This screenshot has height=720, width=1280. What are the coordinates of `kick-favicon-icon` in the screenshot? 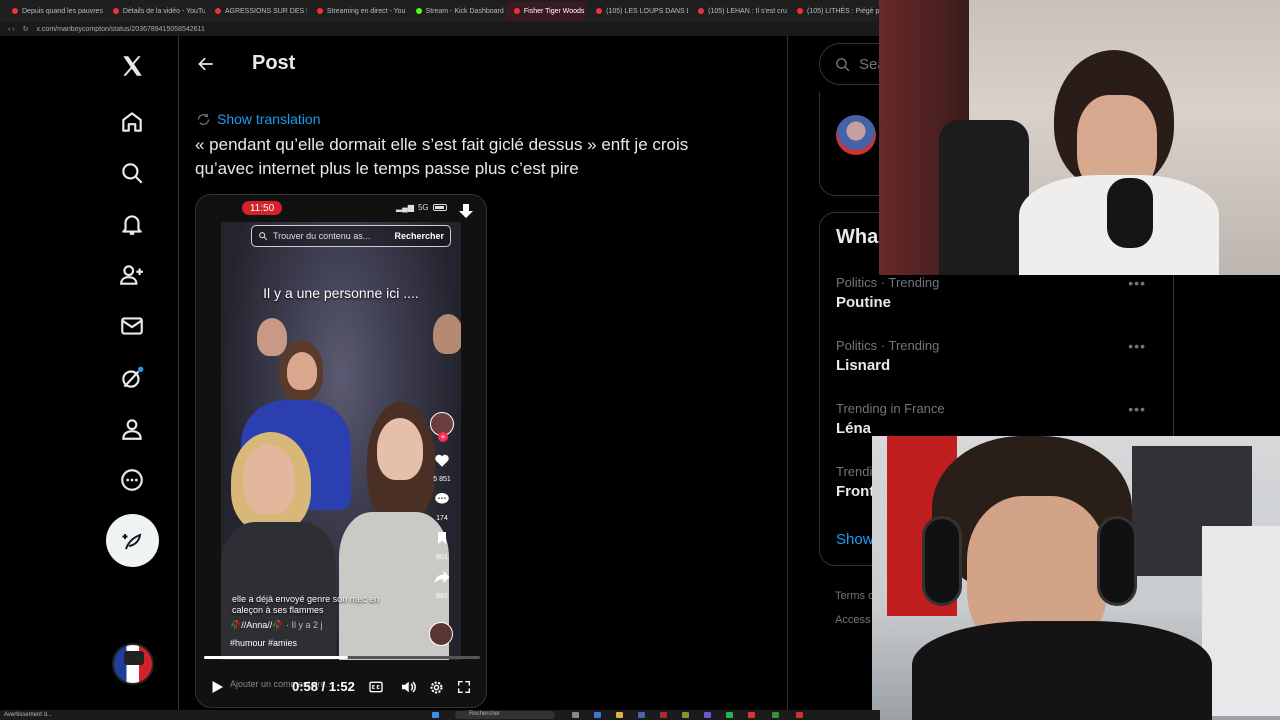 It's located at (418, 11).